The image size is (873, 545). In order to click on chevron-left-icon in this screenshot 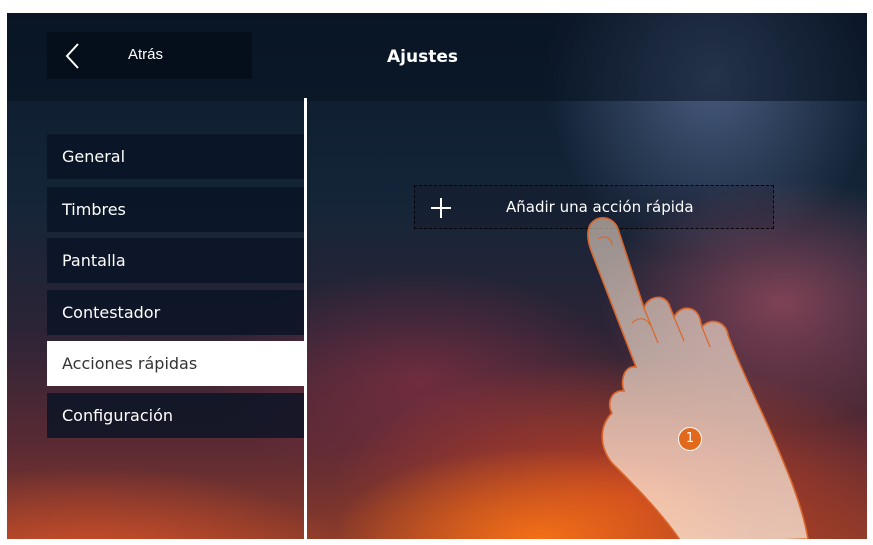, I will do `click(72, 56)`.